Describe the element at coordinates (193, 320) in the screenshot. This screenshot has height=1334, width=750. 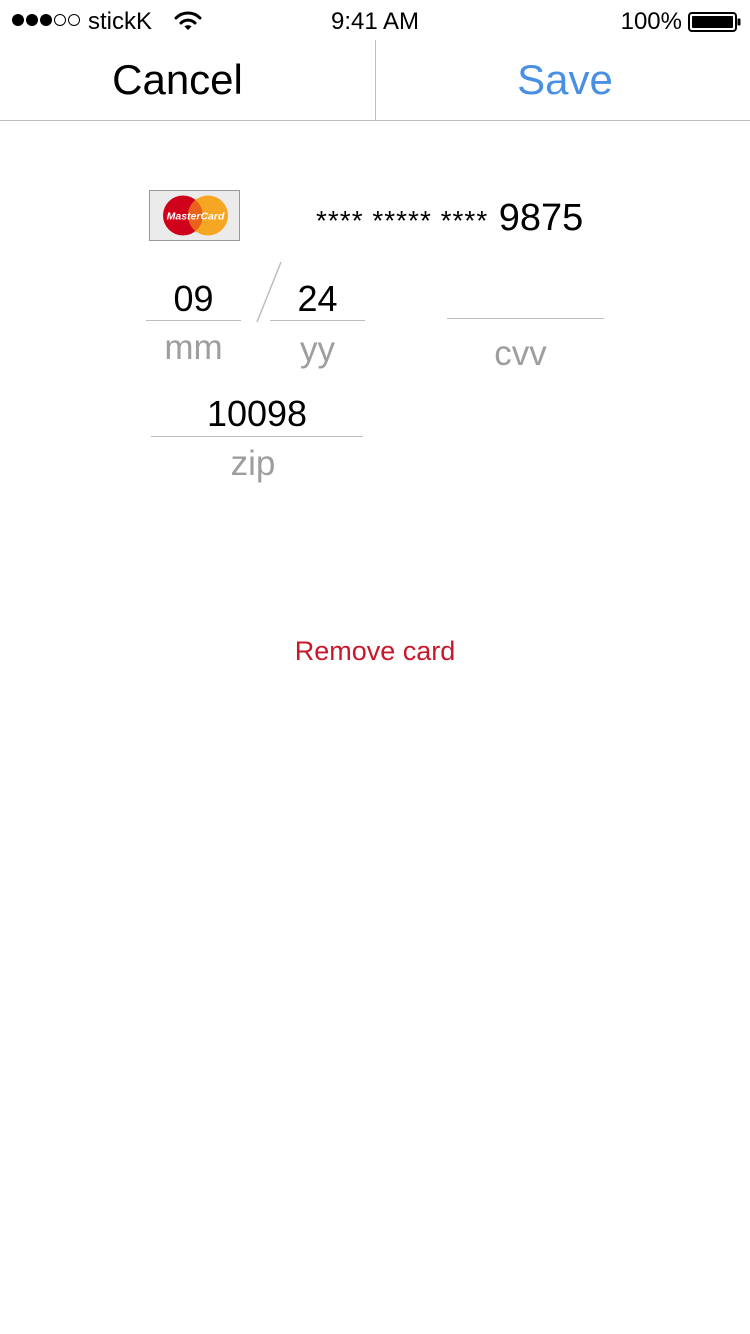
I see `month-underline` at that location.